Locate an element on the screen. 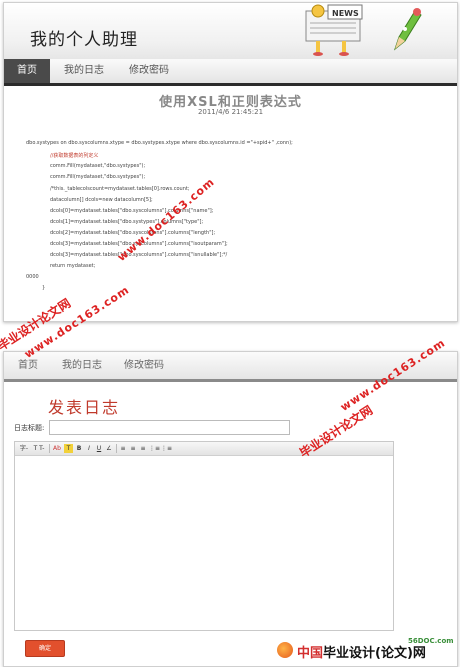 The height and width of the screenshot is (667, 460). globe-logo-icon is located at coordinates (285, 650).